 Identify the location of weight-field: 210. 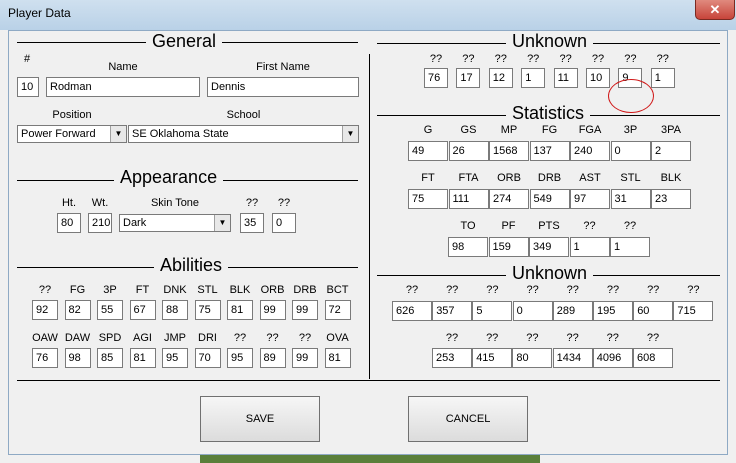
(100, 223).